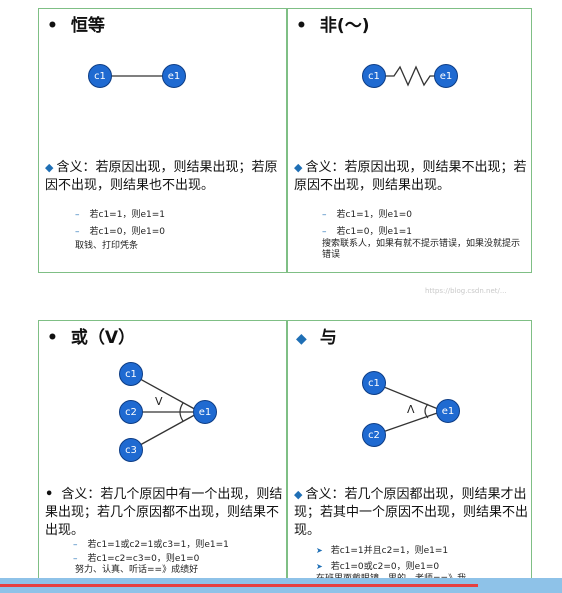 The width and height of the screenshot is (562, 593). What do you see at coordinates (87, 26) in the screenshot?
I see `title-text: 恒等` at bounding box center [87, 26].